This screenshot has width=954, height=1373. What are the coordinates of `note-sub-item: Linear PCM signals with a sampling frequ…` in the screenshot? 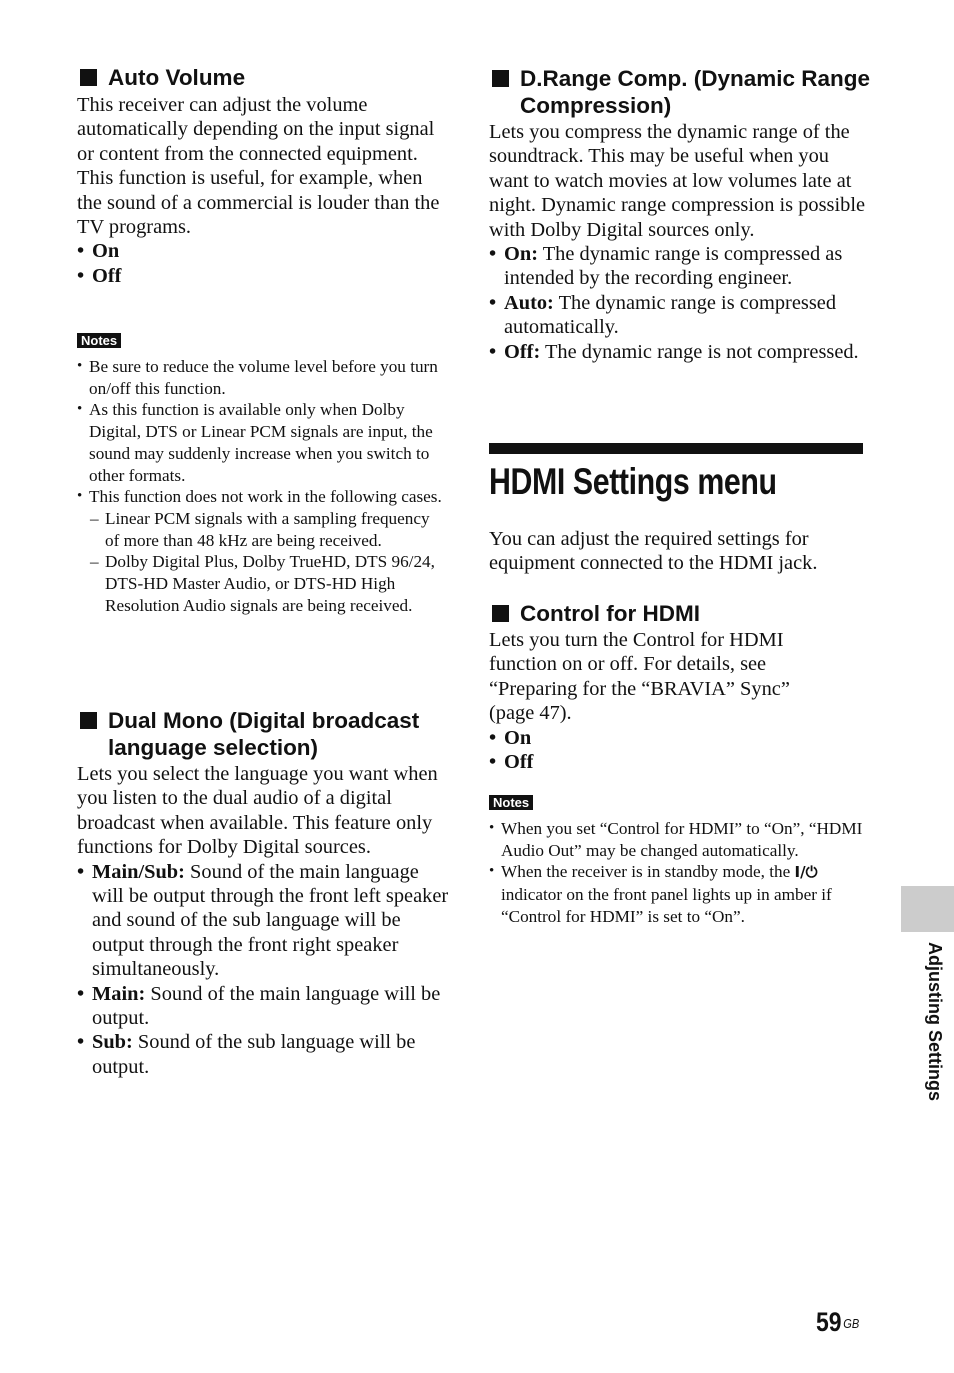 It's located at (267, 529).